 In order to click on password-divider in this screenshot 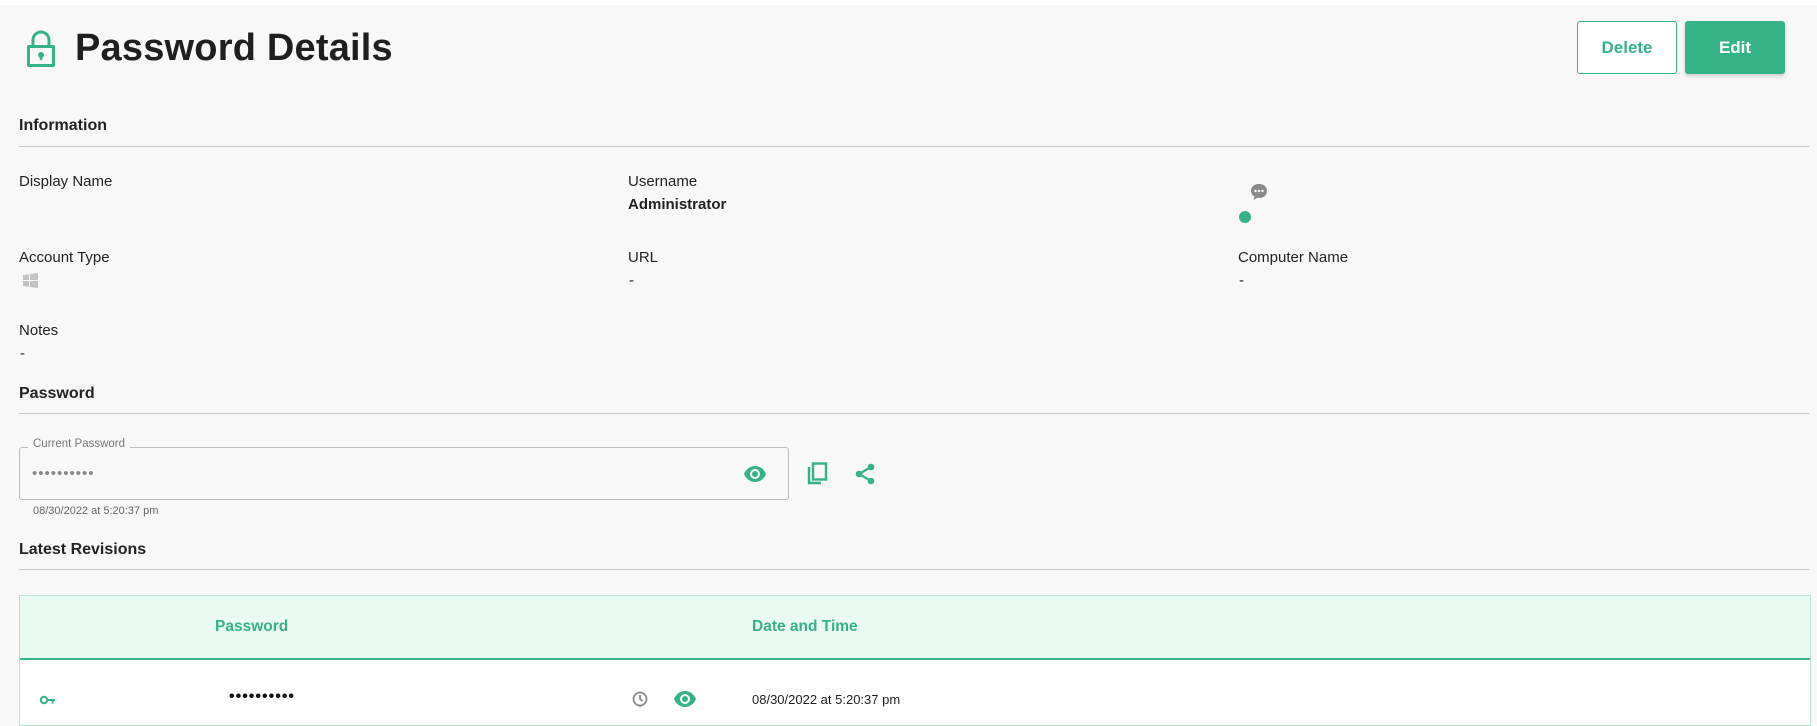, I will do `click(914, 413)`.